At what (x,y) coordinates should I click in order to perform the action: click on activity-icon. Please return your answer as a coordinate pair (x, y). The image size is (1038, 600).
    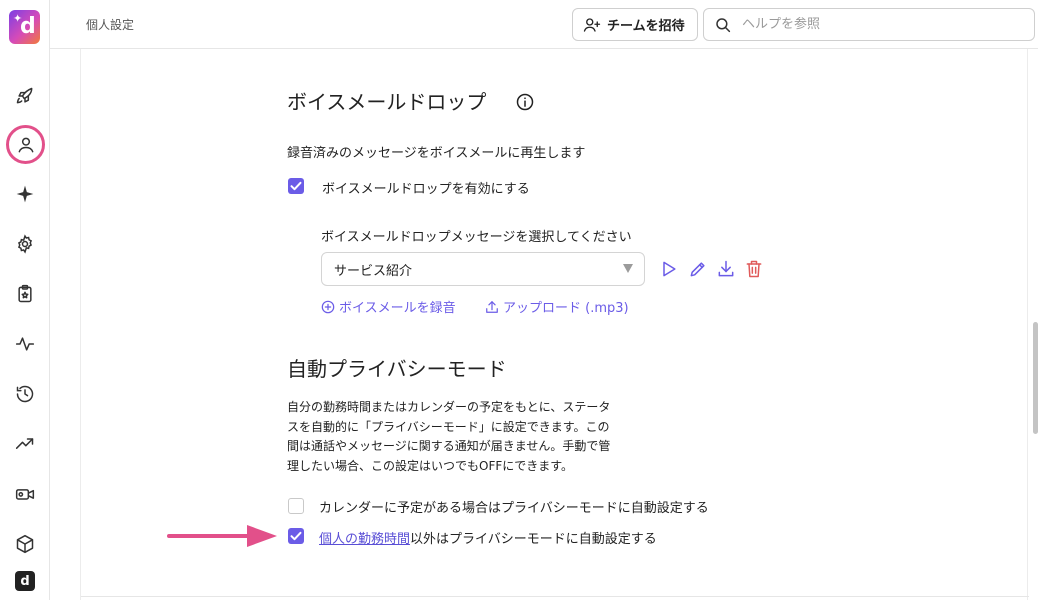
    Looking at the image, I should click on (25, 344).